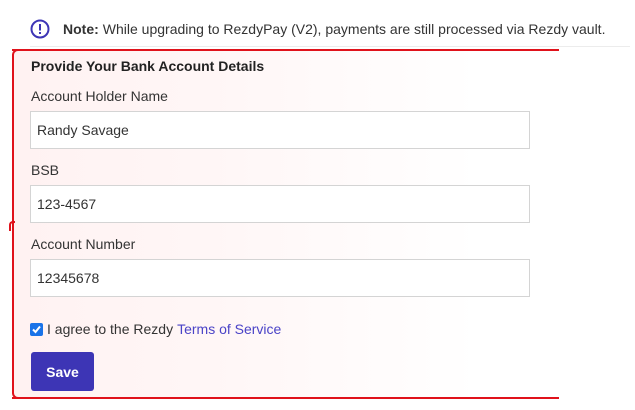 The width and height of the screenshot is (635, 410). What do you see at coordinates (280, 130) in the screenshot?
I see `account-holder-input` at bounding box center [280, 130].